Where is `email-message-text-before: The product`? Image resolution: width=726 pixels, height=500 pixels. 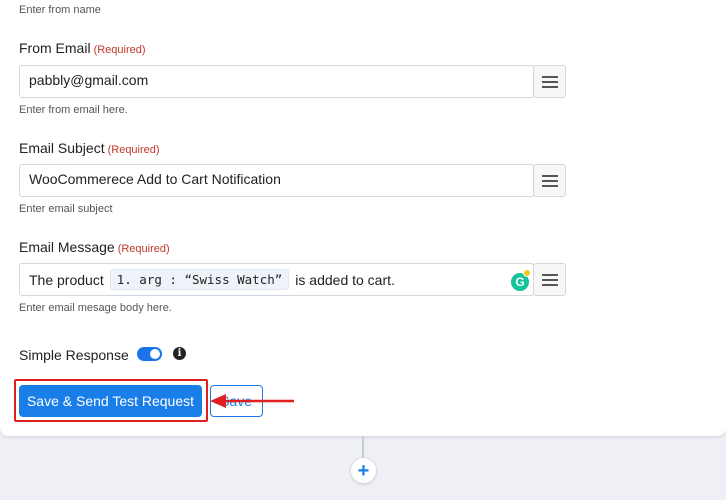
email-message-text-before: The product is located at coordinates (66, 279).